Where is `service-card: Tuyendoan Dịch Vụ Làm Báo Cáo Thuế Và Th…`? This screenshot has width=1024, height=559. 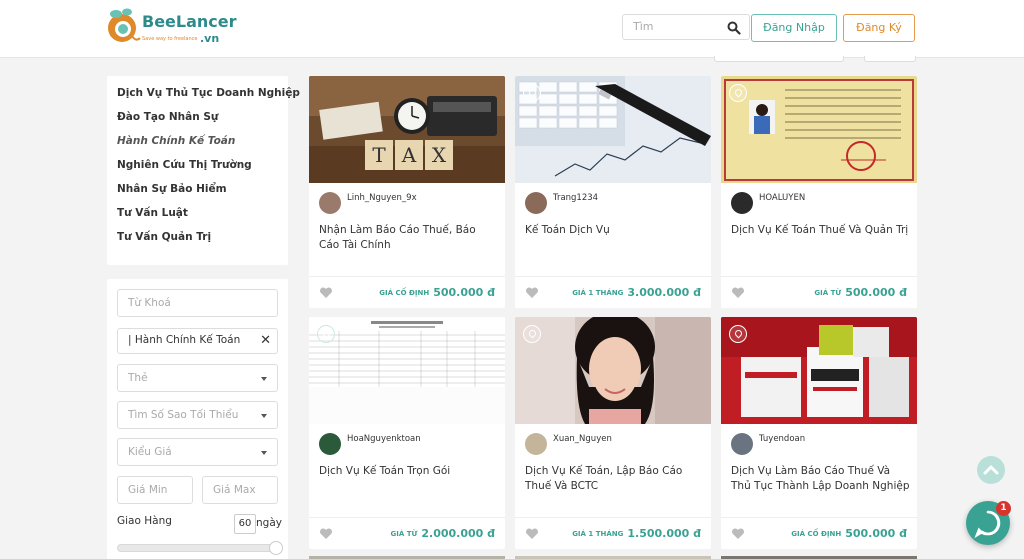 service-card: Tuyendoan Dịch Vụ Làm Báo Cáo Thuế Và Th… is located at coordinates (819, 433).